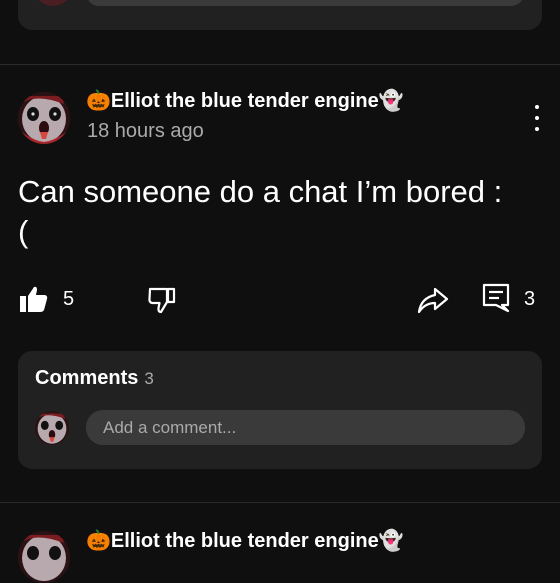 Image resolution: width=560 pixels, height=583 pixels. I want to click on current-user-avatar, so click(52, 428).